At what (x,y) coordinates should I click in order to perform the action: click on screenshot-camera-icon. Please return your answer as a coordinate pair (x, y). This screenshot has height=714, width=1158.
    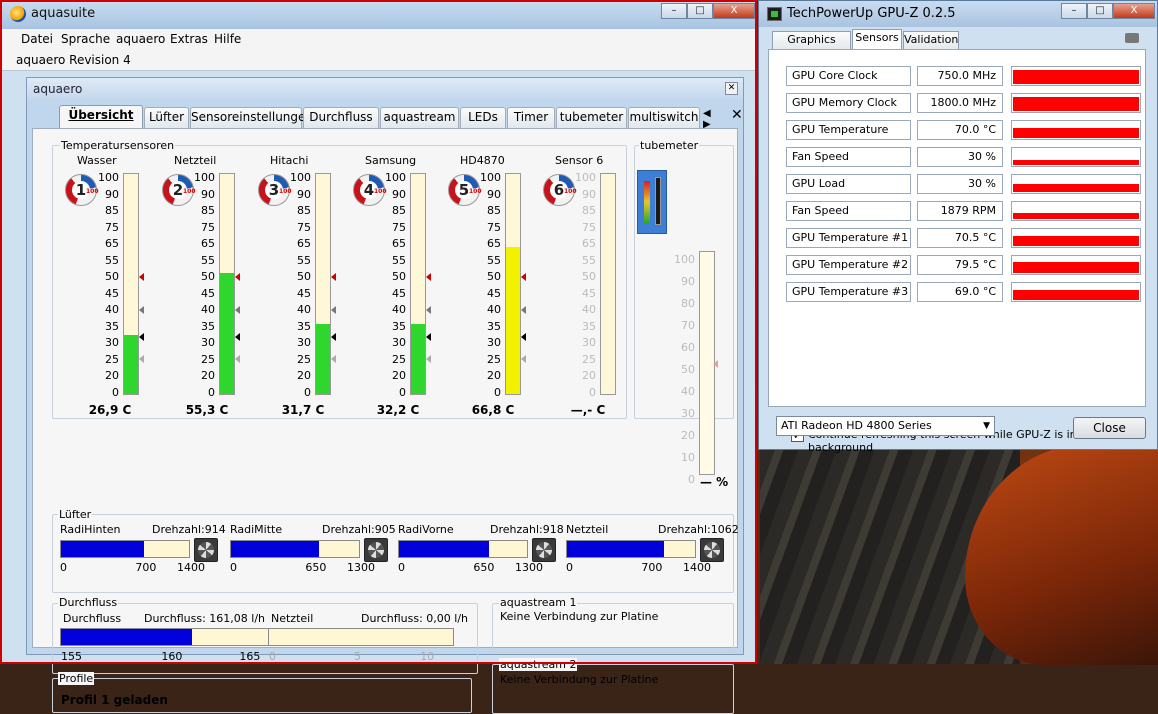
    Looking at the image, I should click on (1132, 38).